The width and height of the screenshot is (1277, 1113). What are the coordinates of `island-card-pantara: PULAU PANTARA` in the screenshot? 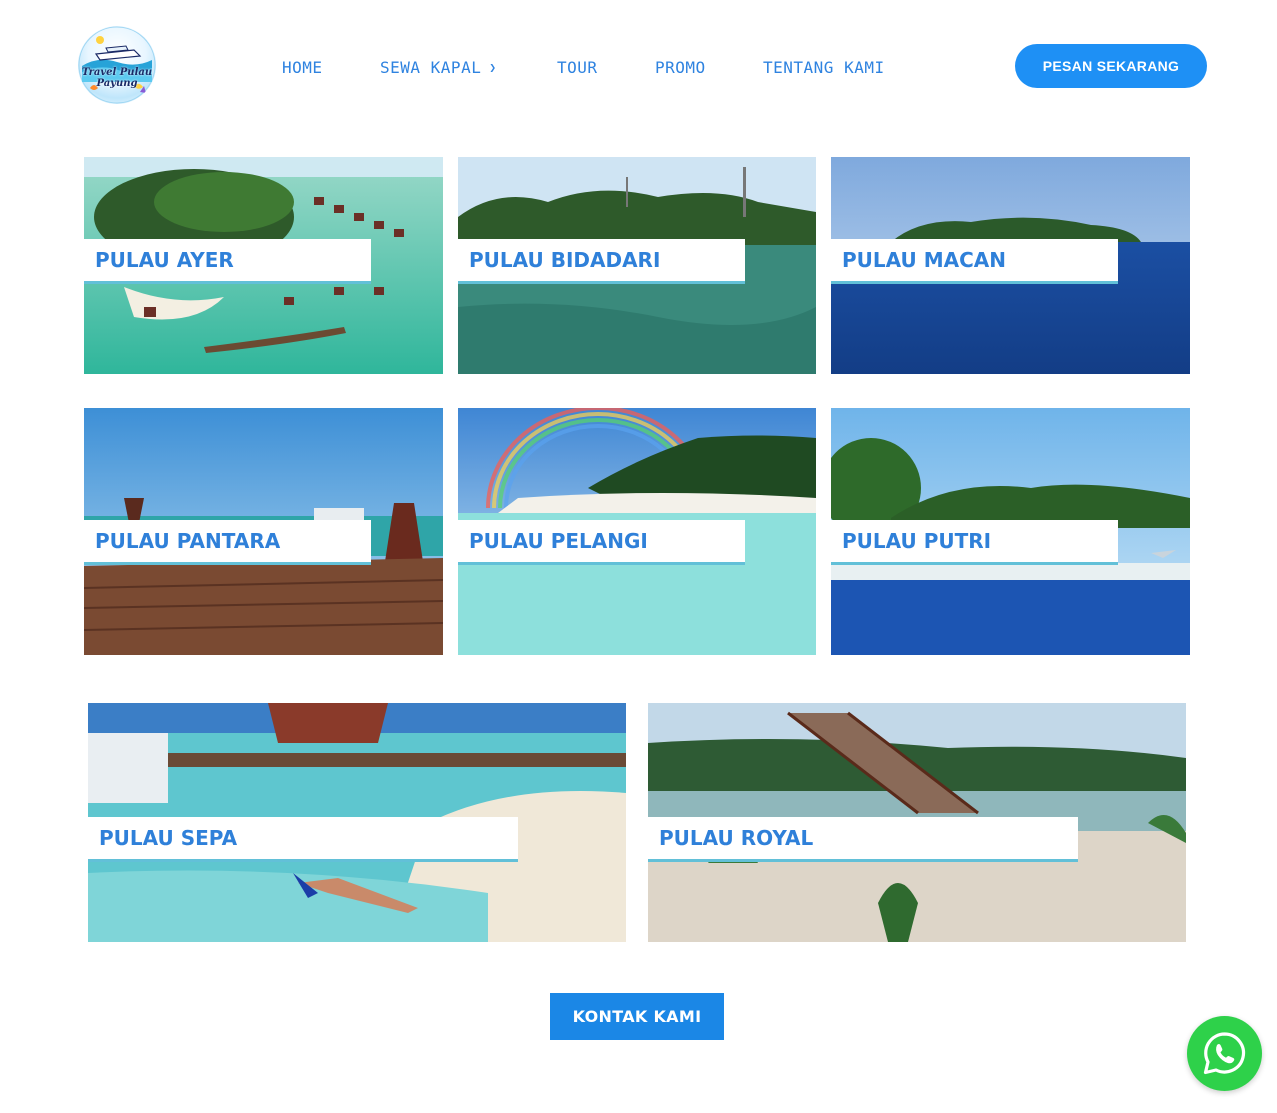 It's located at (263, 531).